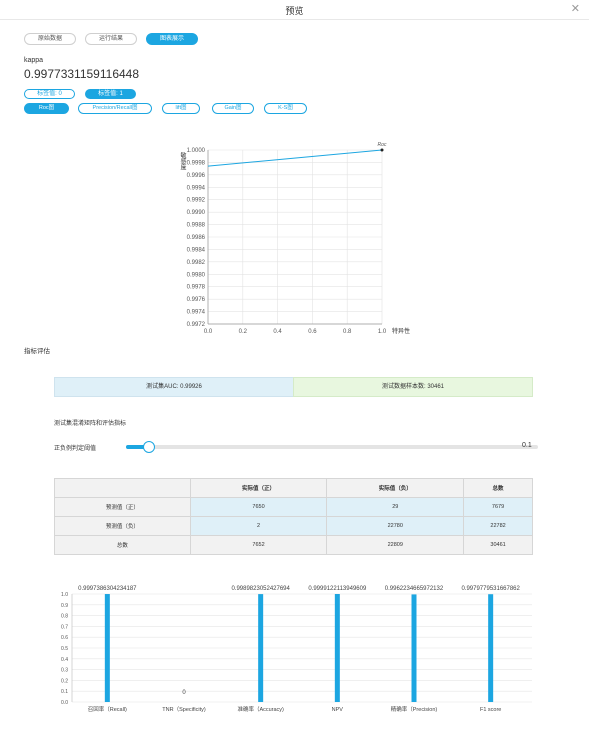 This screenshot has height=731, width=589. I want to click on sample-count-box: 测试数据样本数: 30461, so click(413, 387).